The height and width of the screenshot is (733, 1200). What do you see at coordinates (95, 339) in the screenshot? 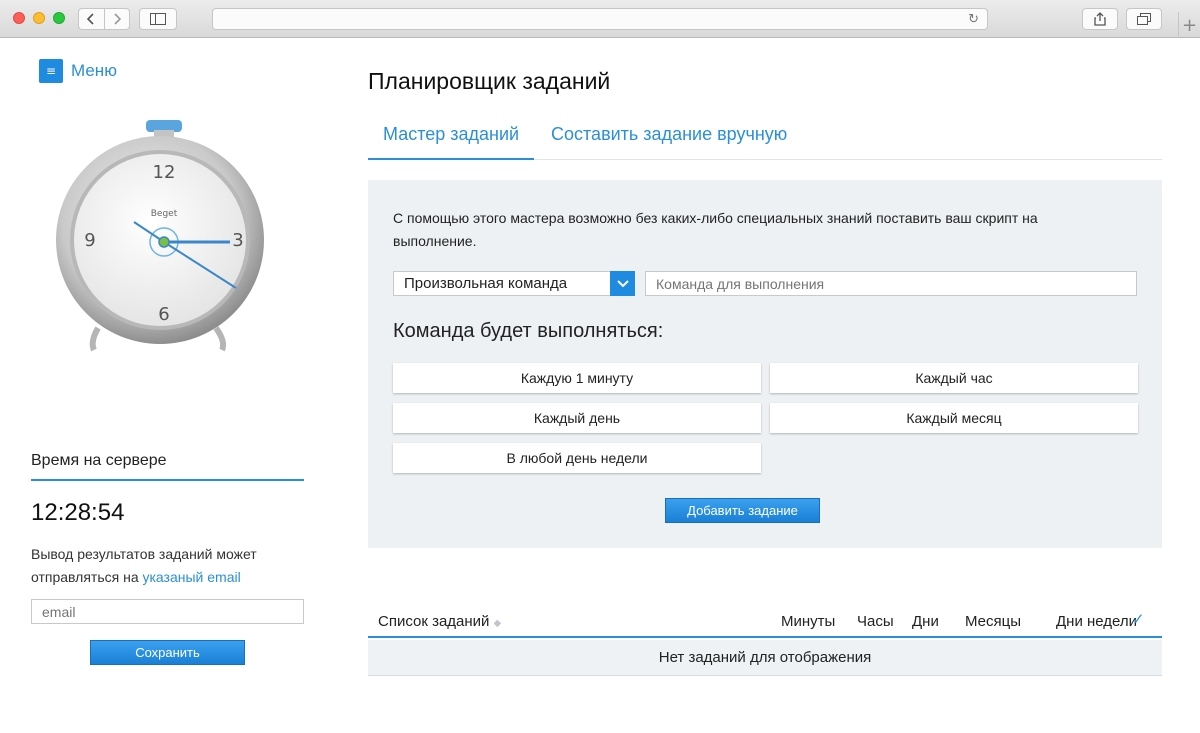
I see `clock-leg-left` at bounding box center [95, 339].